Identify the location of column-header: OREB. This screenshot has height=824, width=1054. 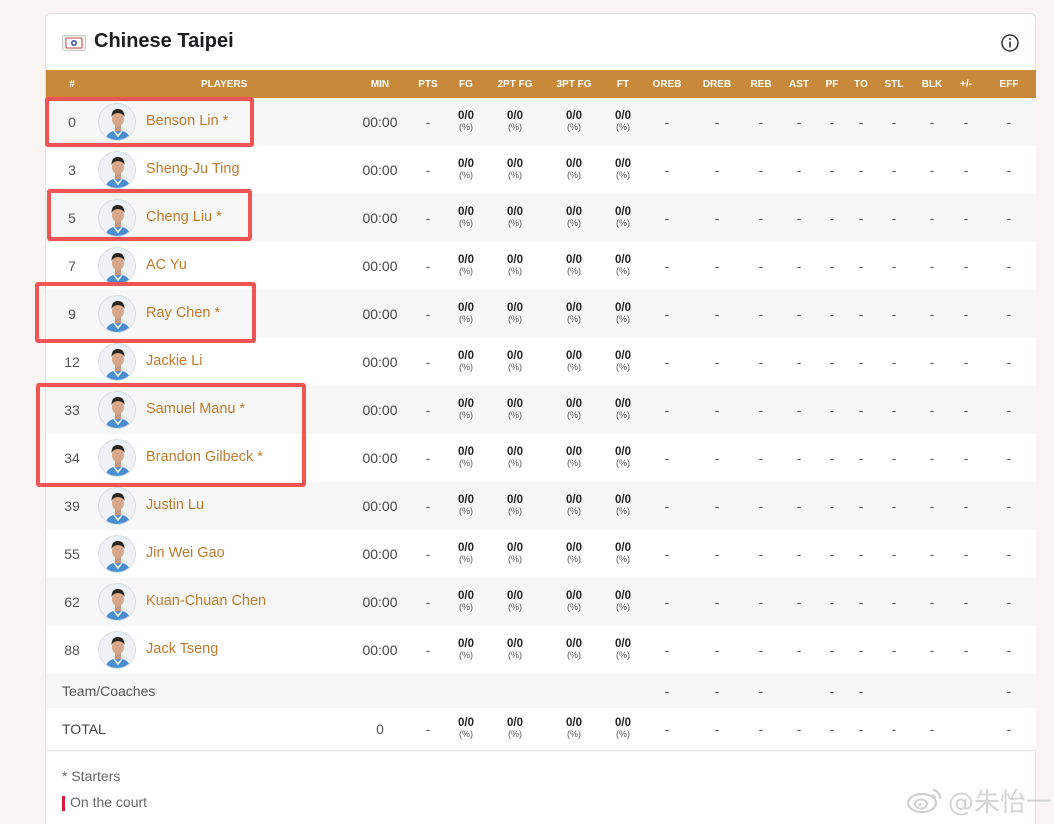
(667, 84).